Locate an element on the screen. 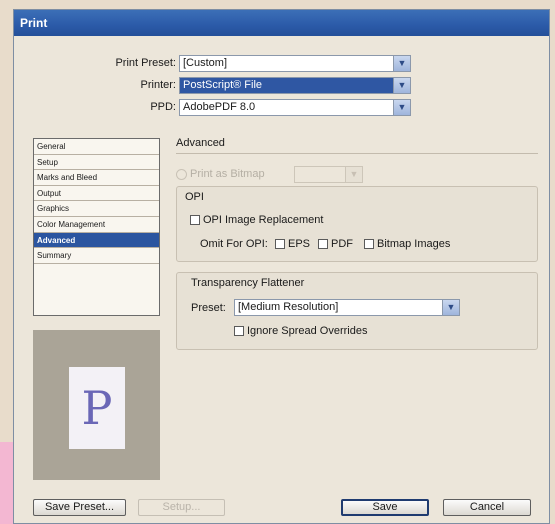  ppd-select: AdobePDF 8.0 ▼ is located at coordinates (295, 107).